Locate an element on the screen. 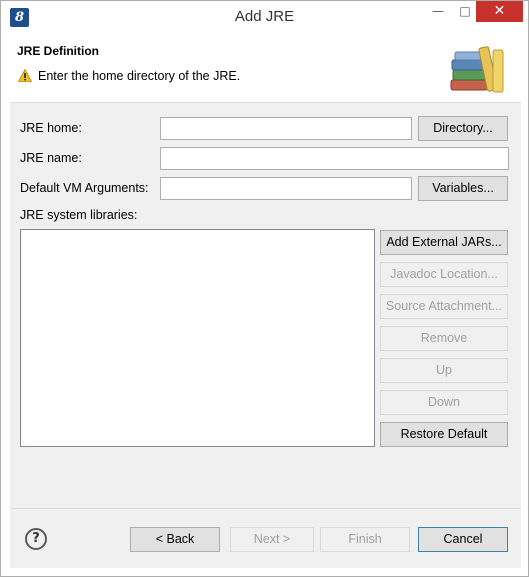 The width and height of the screenshot is (529, 577). cancel-button: Cancel is located at coordinates (463, 539).